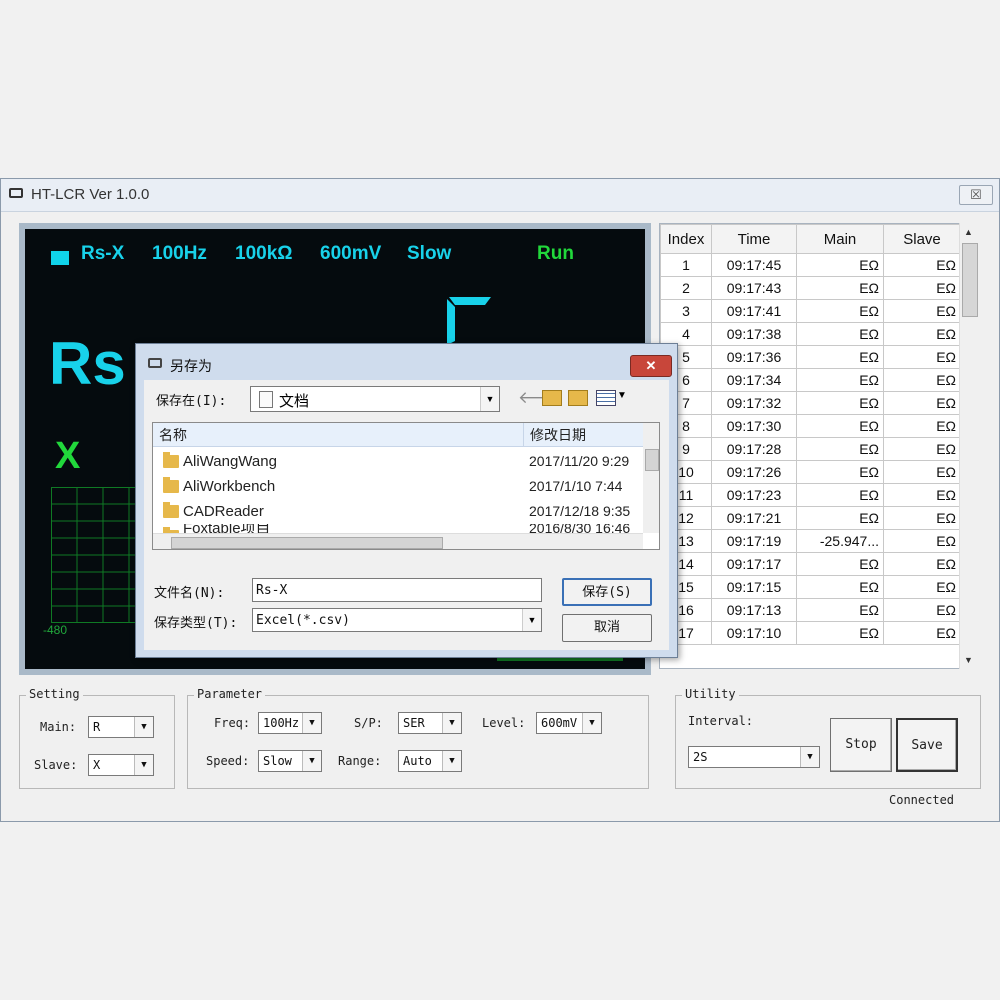  Describe the element at coordinates (754, 357) in the screenshot. I see `cell-time: 09:17:36` at that location.